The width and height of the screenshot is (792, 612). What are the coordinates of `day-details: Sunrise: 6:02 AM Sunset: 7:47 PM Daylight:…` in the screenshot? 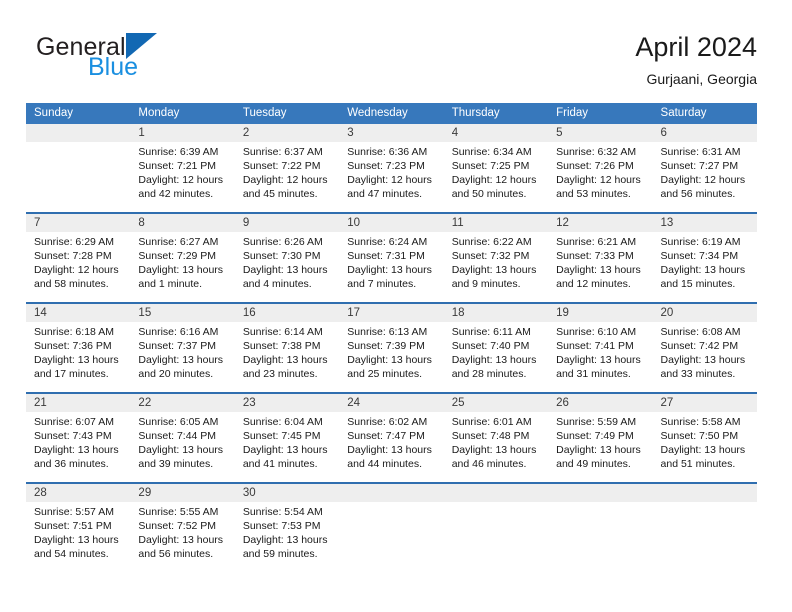 It's located at (391, 441).